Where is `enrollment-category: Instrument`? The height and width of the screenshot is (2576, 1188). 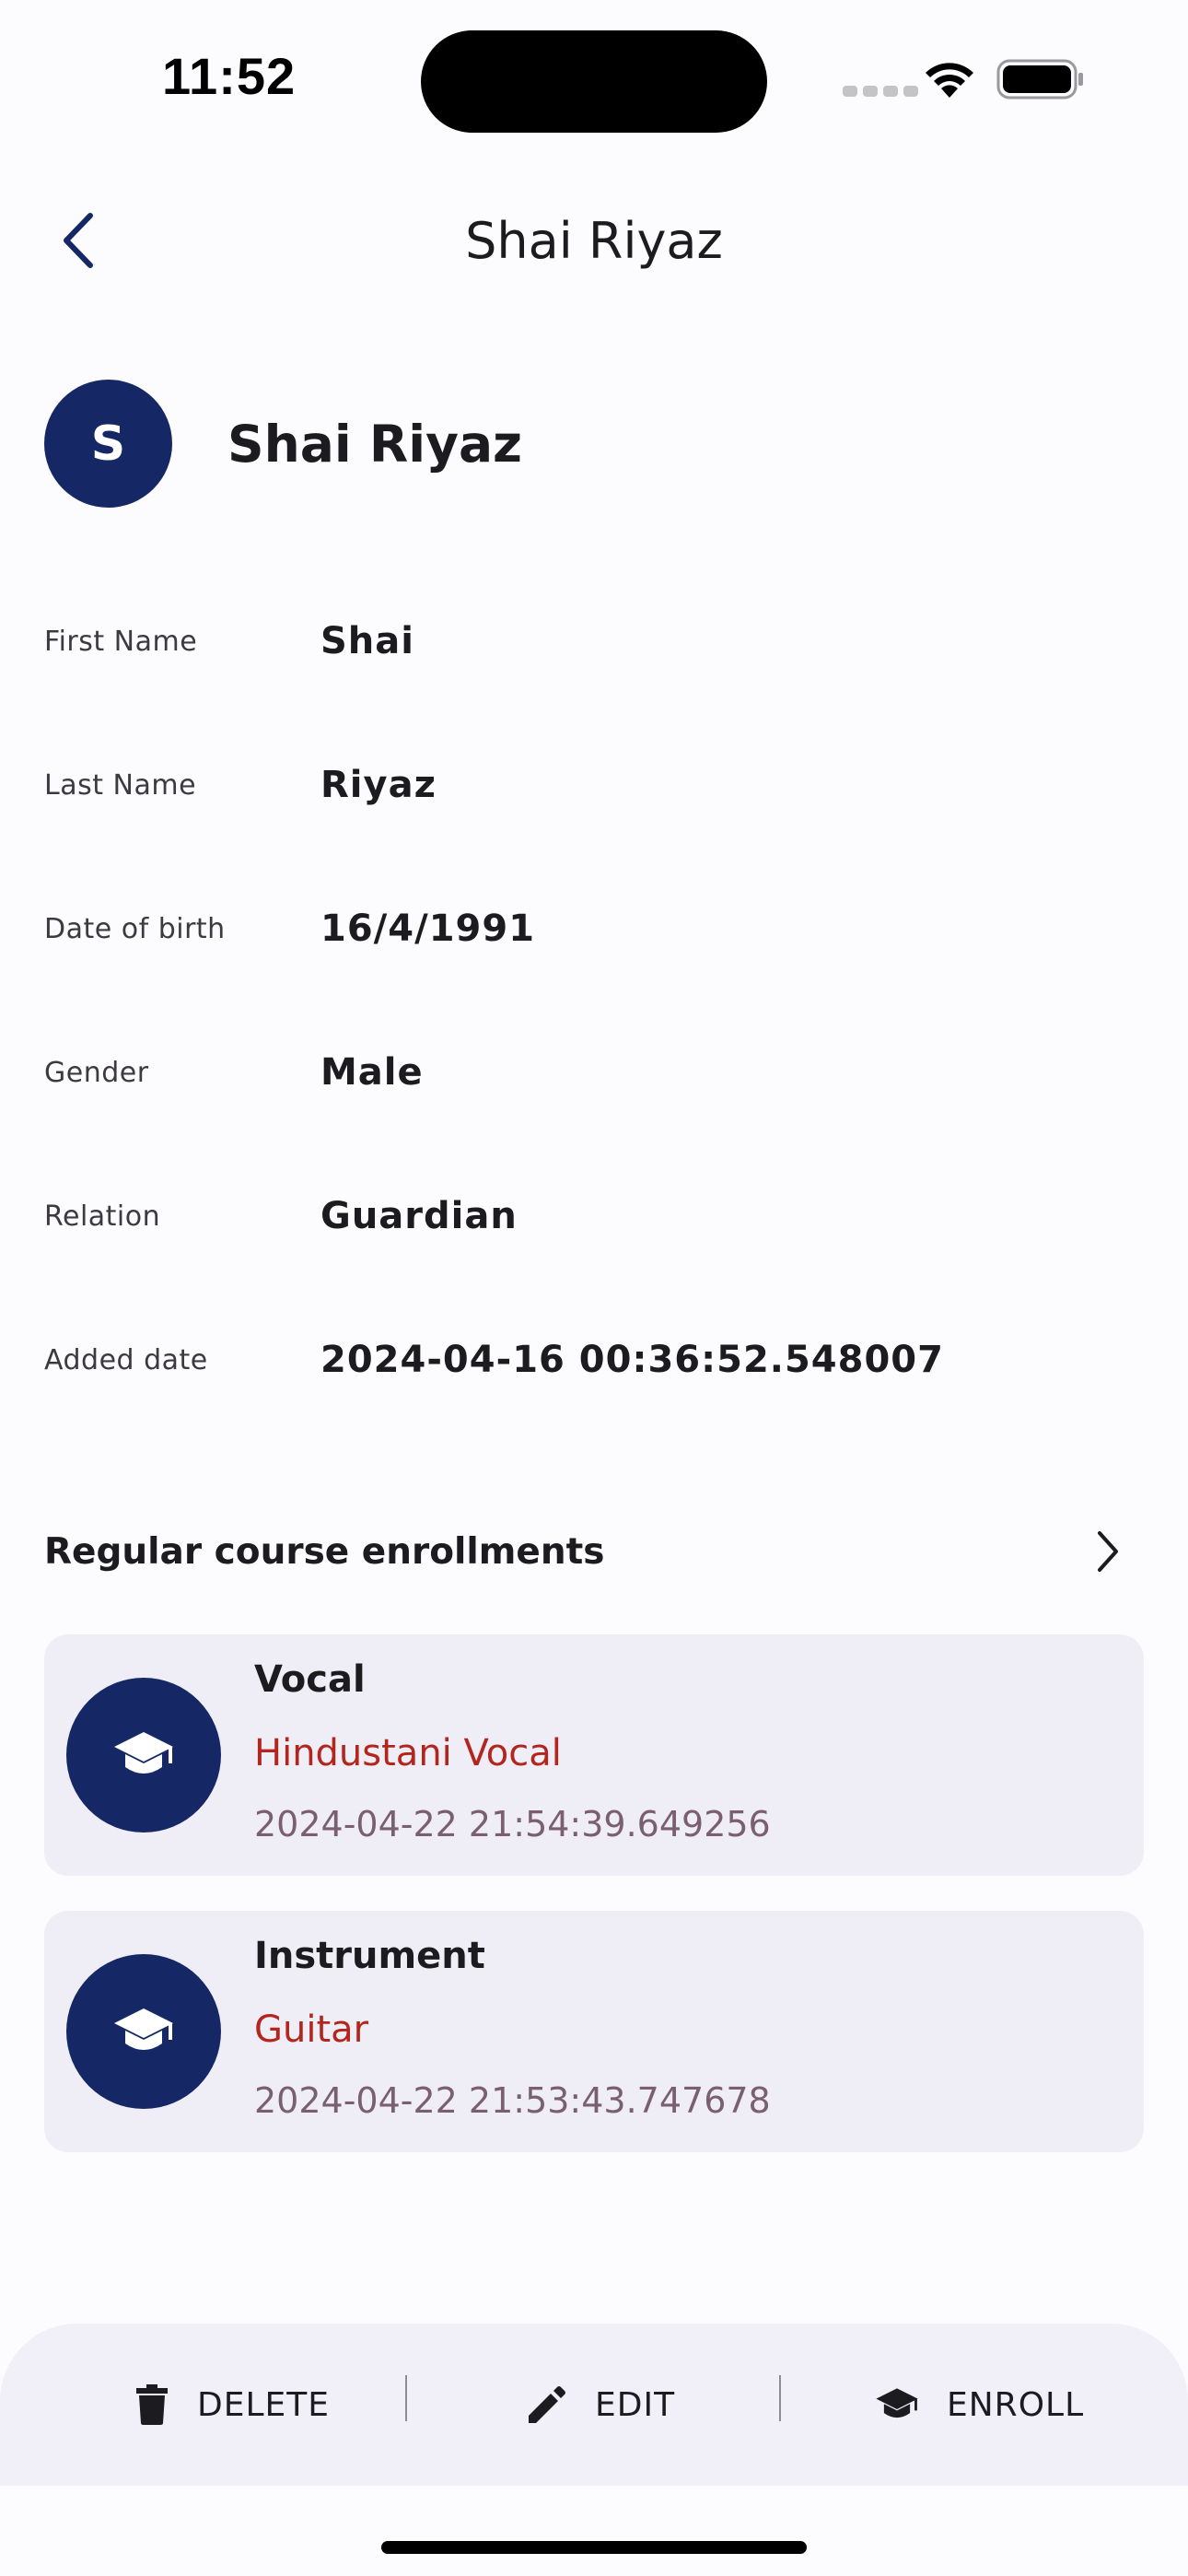
enrollment-category: Instrument is located at coordinates (369, 1956).